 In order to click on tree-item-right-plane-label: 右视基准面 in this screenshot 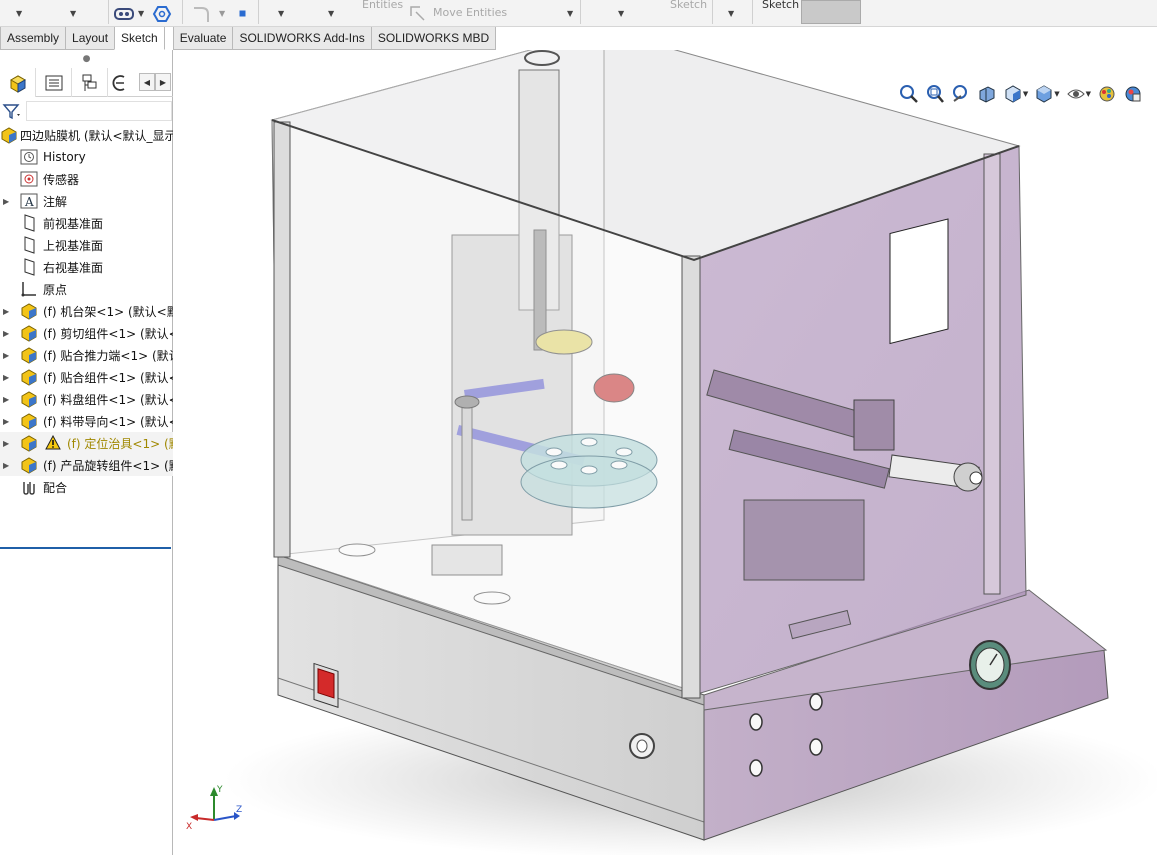, I will do `click(73, 267)`.